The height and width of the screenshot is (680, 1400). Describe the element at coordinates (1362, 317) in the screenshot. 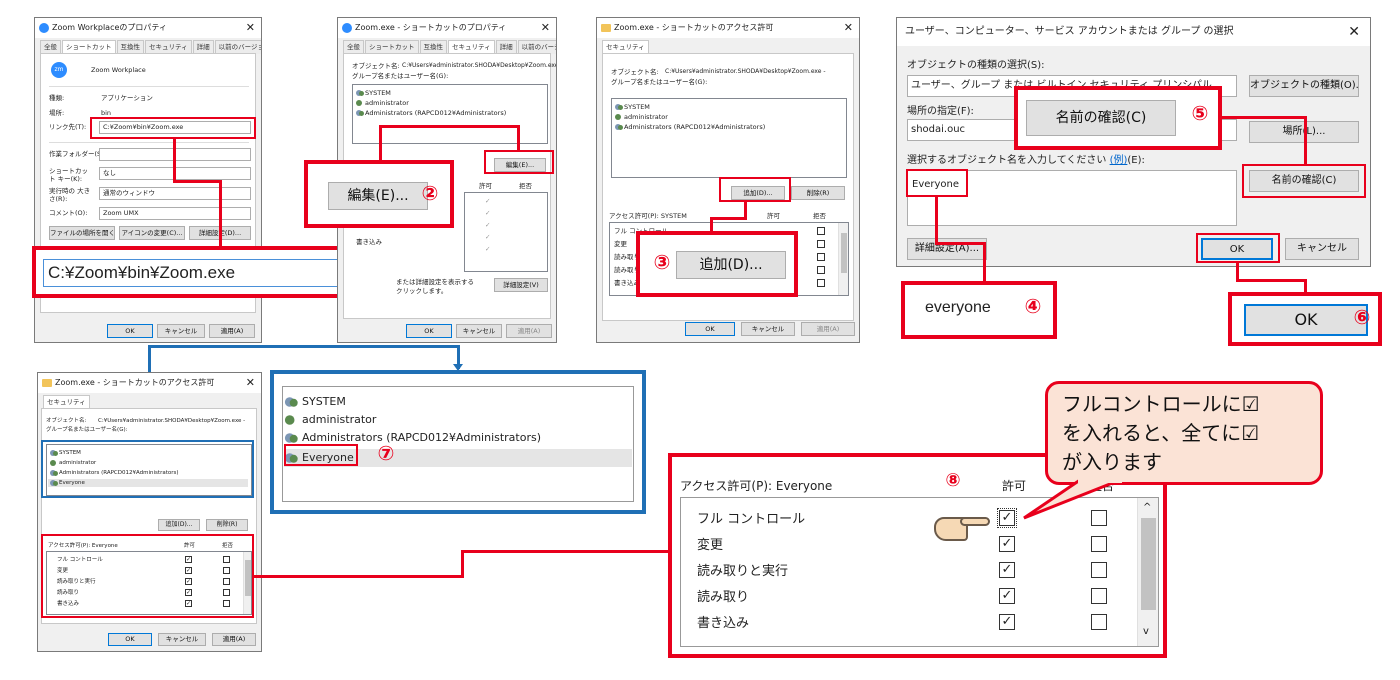

I see `step-number-6: ⑥` at that location.